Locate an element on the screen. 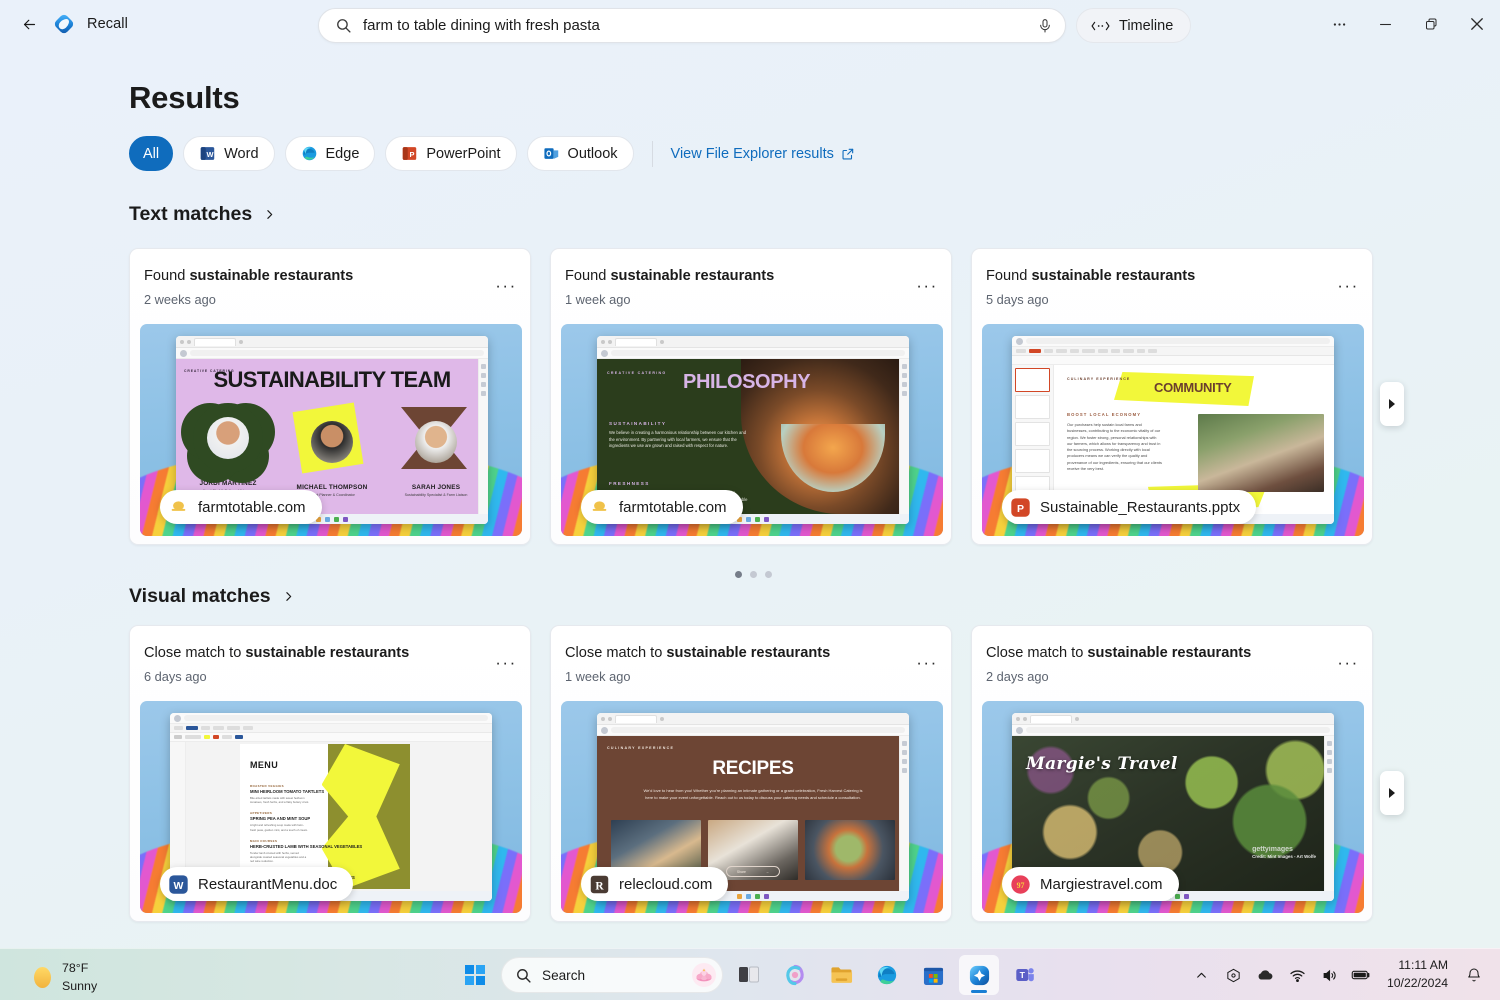  search-input is located at coordinates (695, 25).